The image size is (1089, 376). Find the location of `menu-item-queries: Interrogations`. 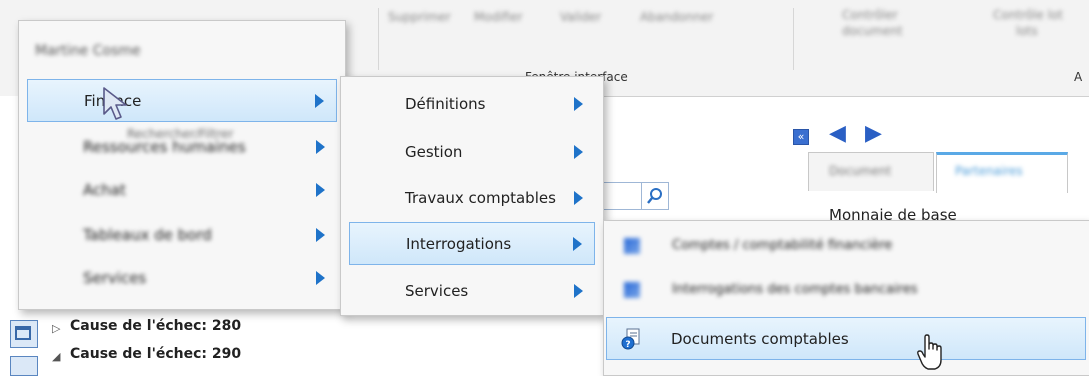

menu-item-queries: Interrogations is located at coordinates (472, 243).